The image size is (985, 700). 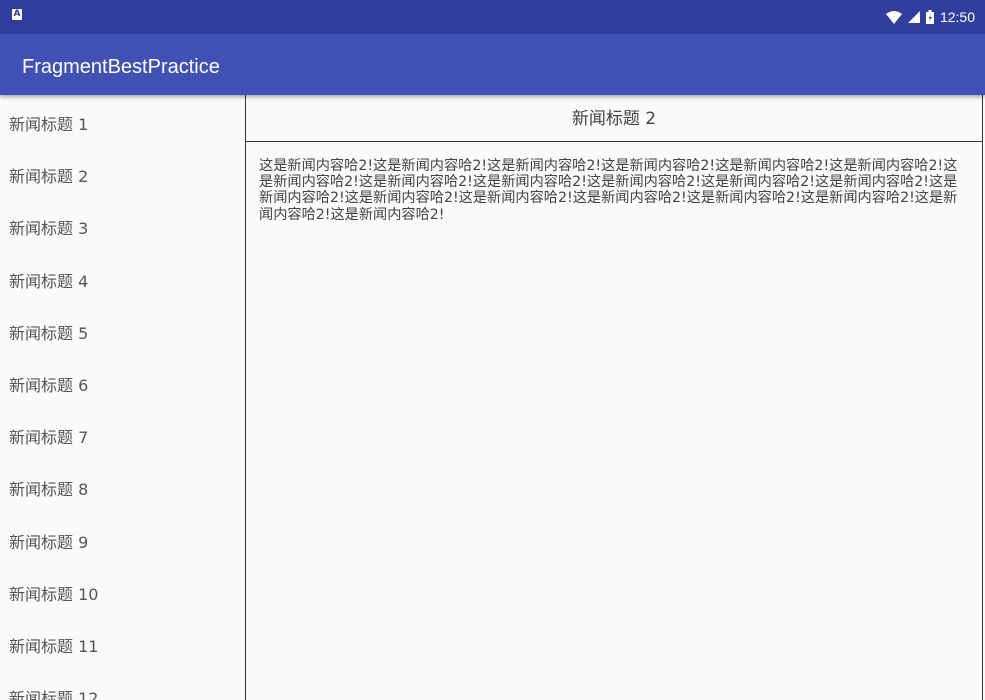 I want to click on news-list-item: 新闻标题 3, so click(x=122, y=227).